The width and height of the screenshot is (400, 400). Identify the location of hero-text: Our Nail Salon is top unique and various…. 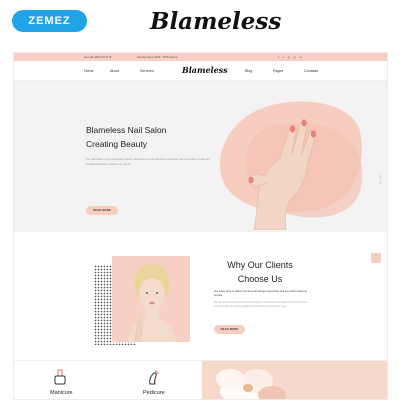
(148, 162).